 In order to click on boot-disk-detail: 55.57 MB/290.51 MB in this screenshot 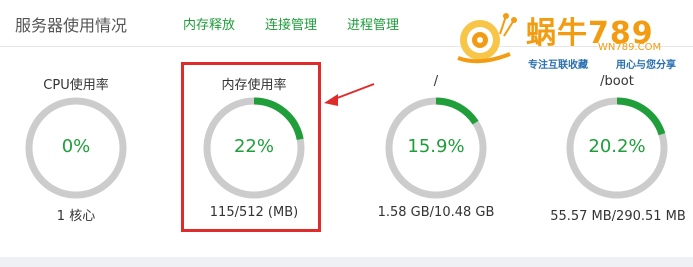, I will do `click(618, 216)`.